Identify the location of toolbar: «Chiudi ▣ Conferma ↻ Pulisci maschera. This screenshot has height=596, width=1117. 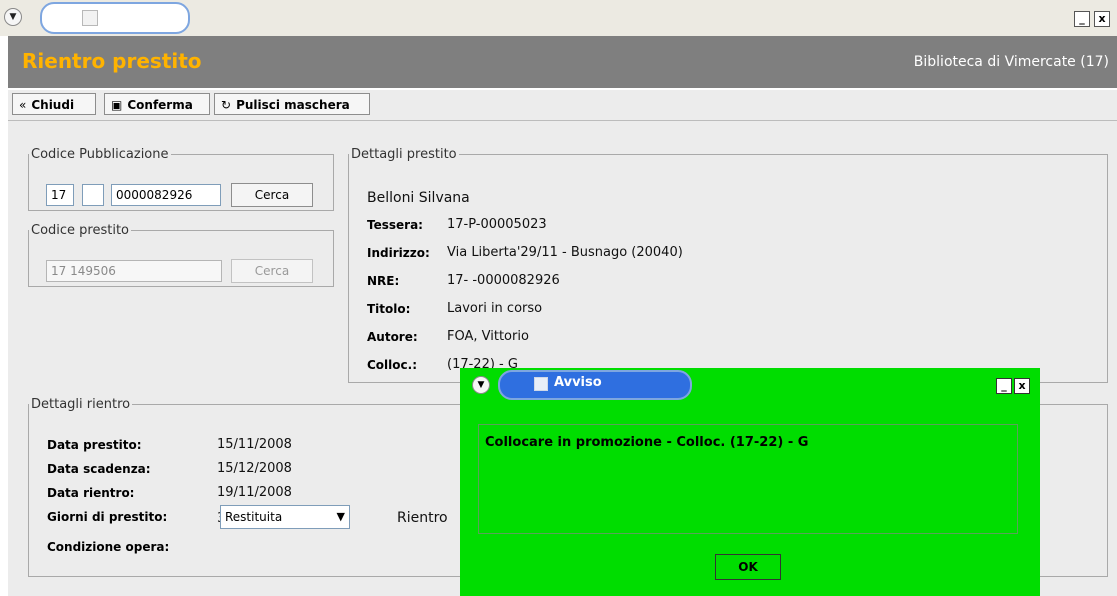
(562, 105).